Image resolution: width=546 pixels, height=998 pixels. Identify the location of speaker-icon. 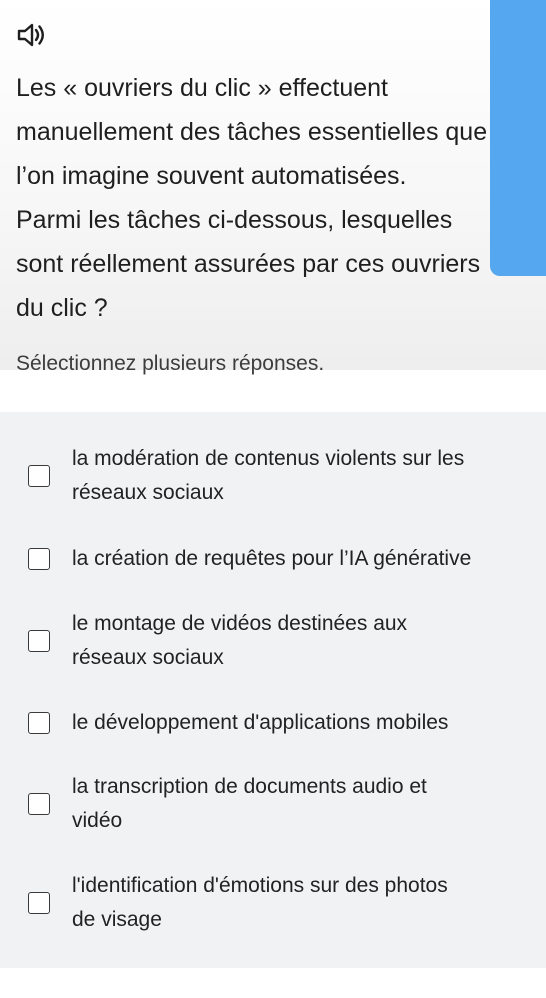
(30, 35).